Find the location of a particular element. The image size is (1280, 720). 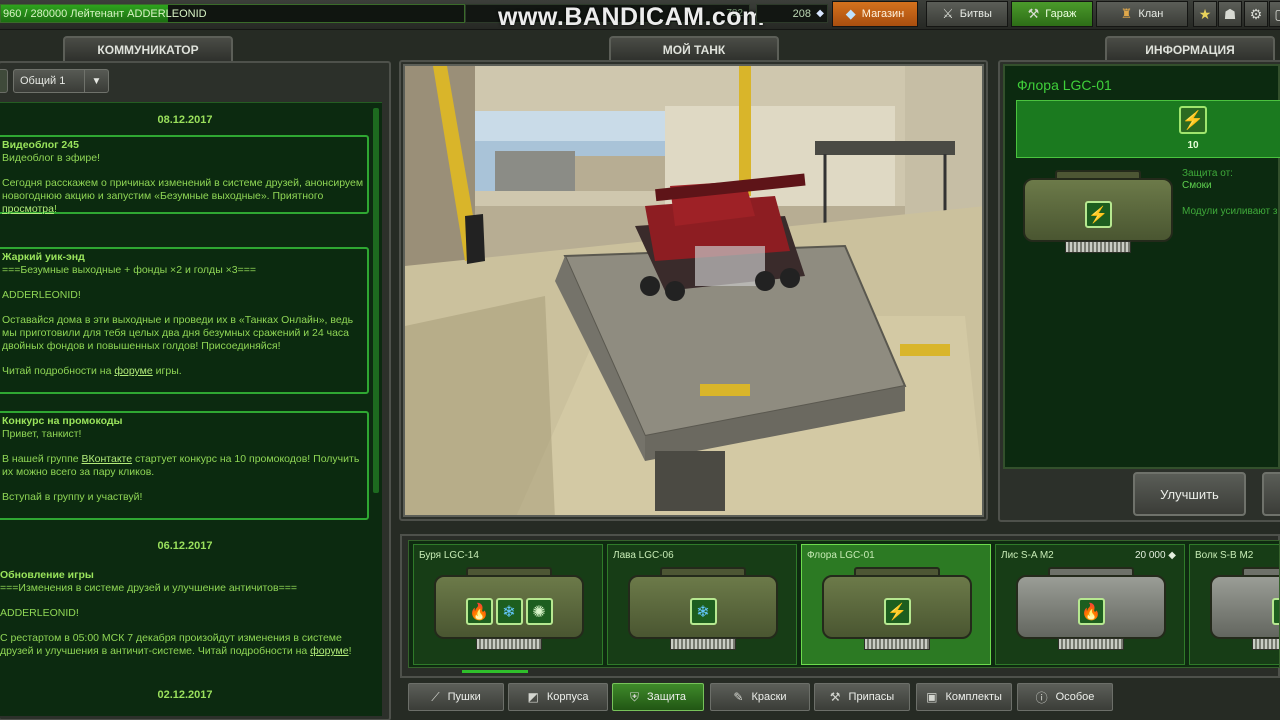

protection-value: Смоки is located at coordinates (1197, 185).